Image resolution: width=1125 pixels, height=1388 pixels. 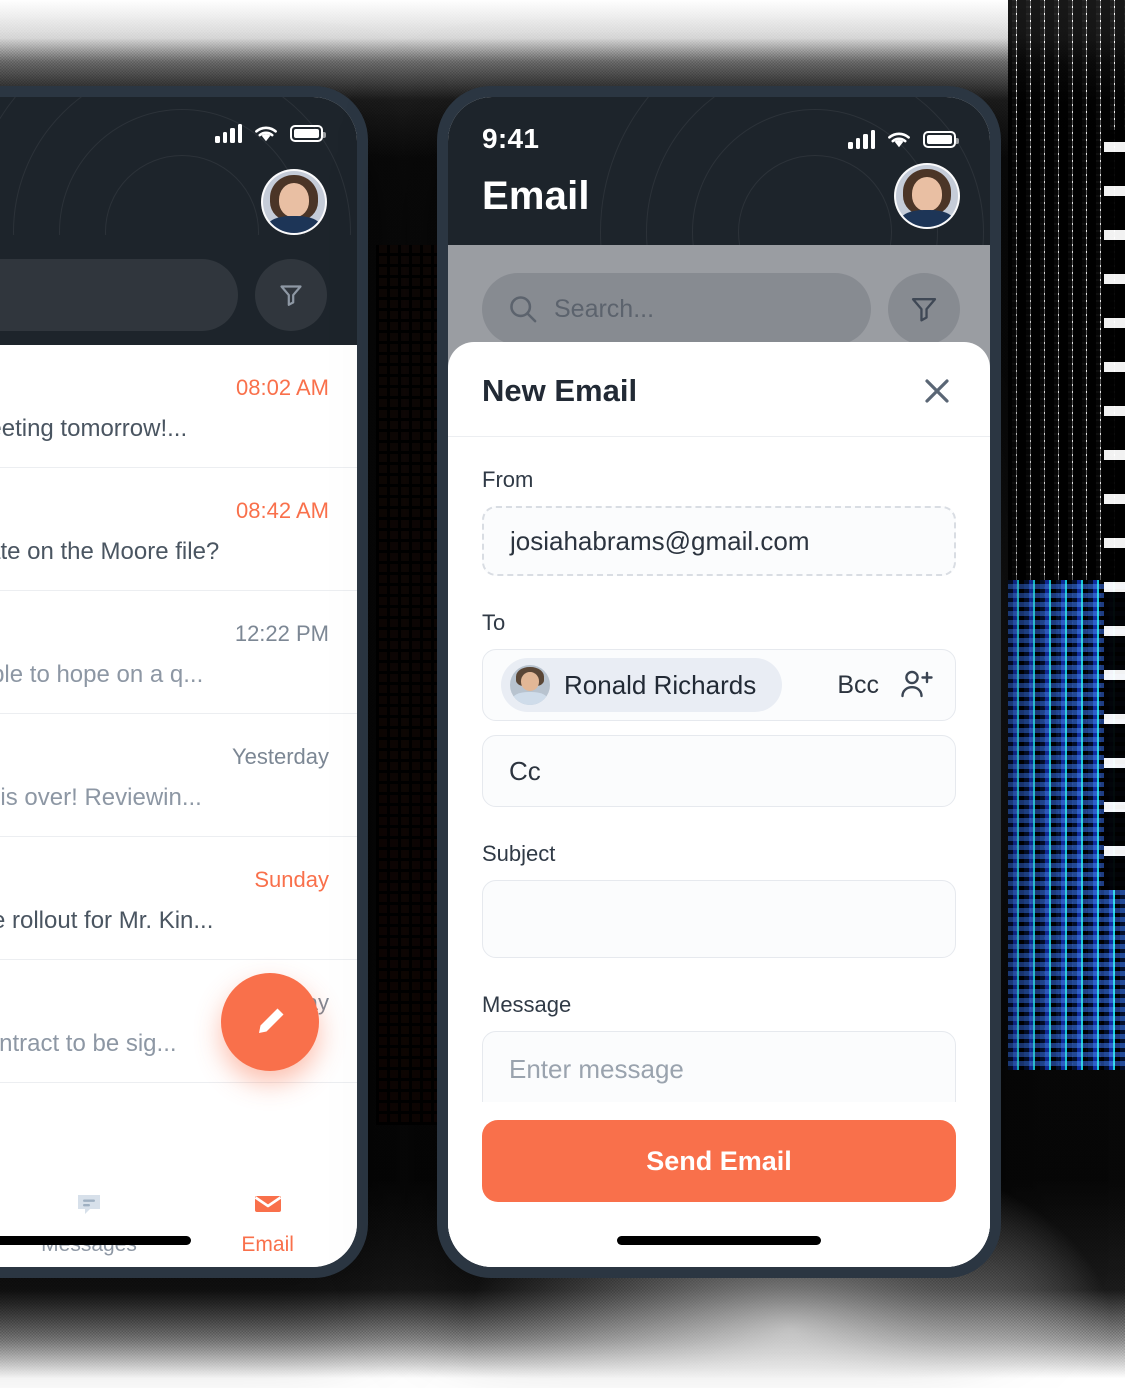 I want to click on close-icon, so click(x=937, y=391).